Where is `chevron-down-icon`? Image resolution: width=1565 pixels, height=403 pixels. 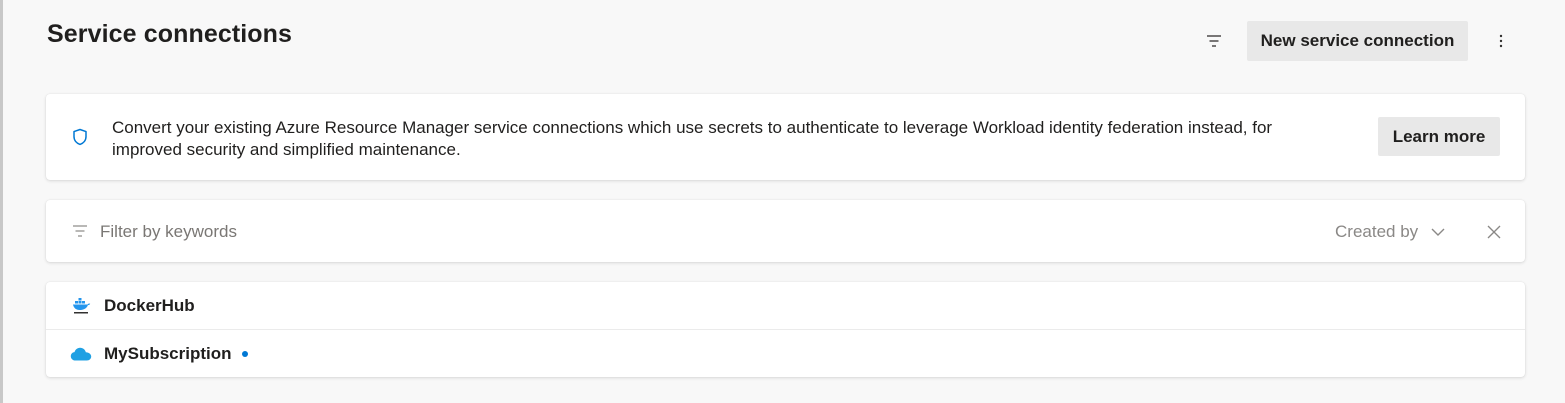 chevron-down-icon is located at coordinates (1438, 232).